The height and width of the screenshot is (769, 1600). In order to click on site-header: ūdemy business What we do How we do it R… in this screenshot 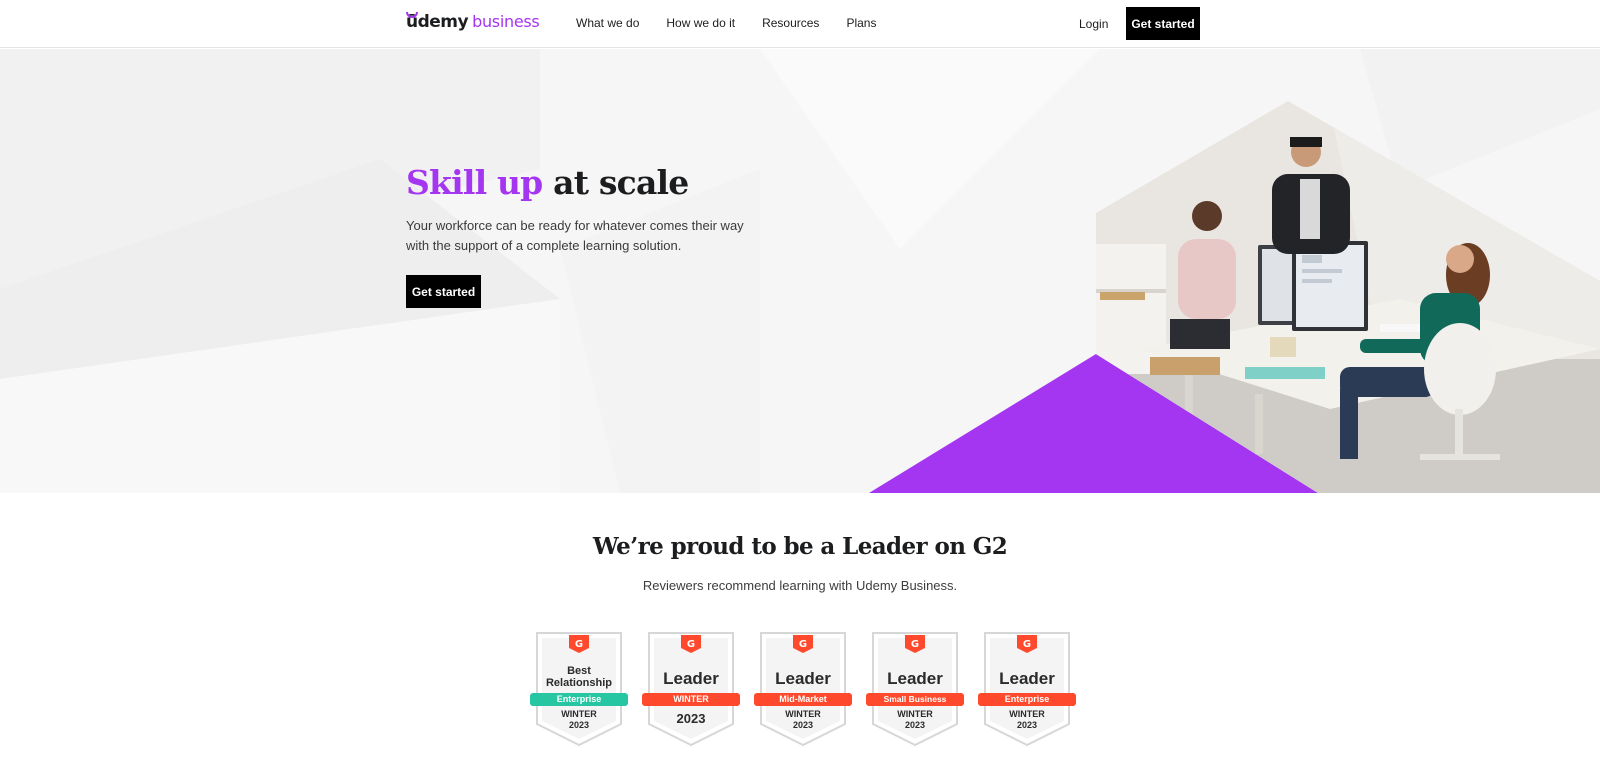, I will do `click(800, 24)`.